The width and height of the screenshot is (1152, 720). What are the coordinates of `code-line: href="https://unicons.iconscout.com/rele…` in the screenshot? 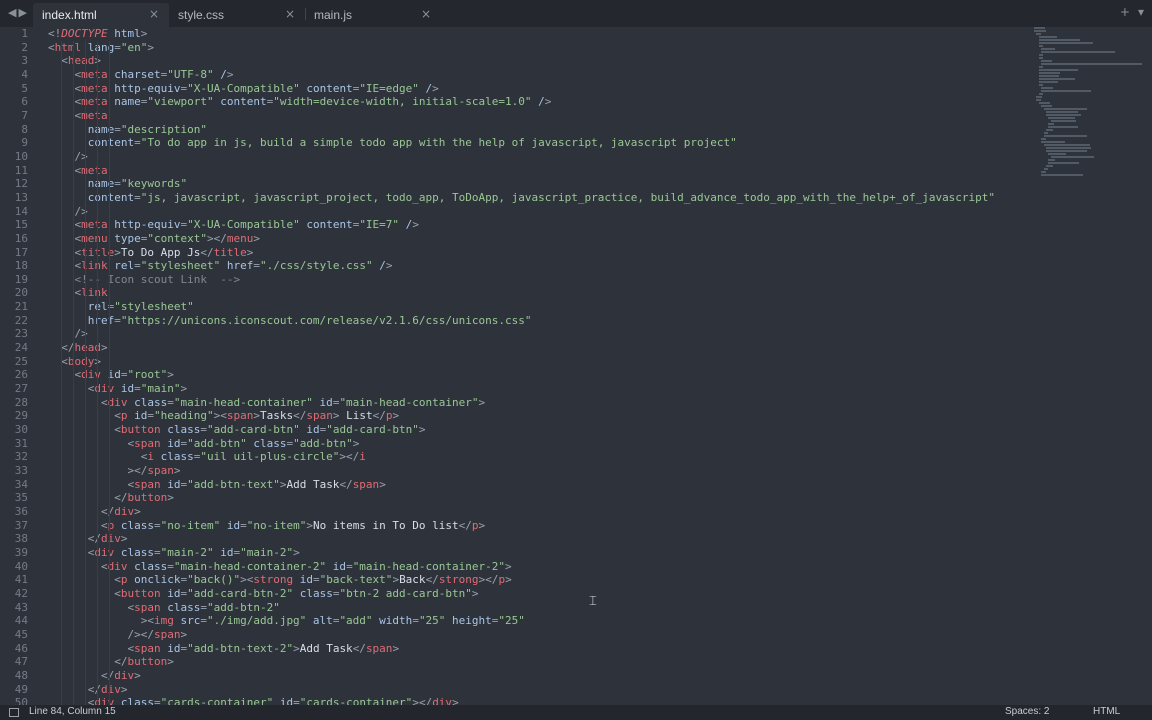 It's located at (538, 321).